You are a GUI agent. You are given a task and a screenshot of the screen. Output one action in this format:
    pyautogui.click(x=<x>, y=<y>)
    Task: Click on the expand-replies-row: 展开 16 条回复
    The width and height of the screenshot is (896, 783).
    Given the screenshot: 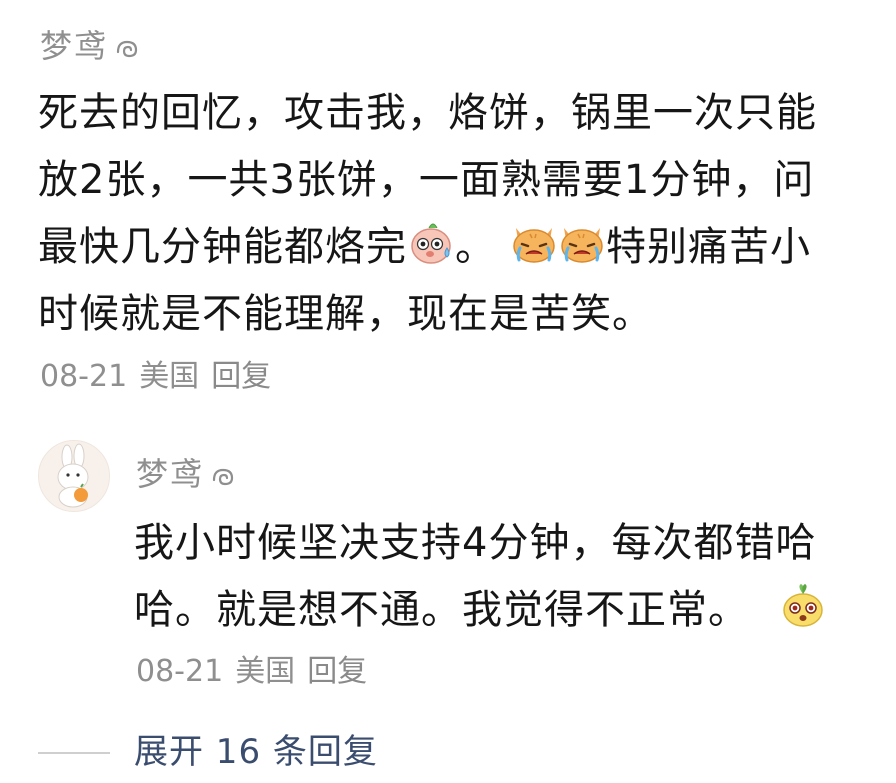 What is the action you would take?
    pyautogui.click(x=448, y=752)
    